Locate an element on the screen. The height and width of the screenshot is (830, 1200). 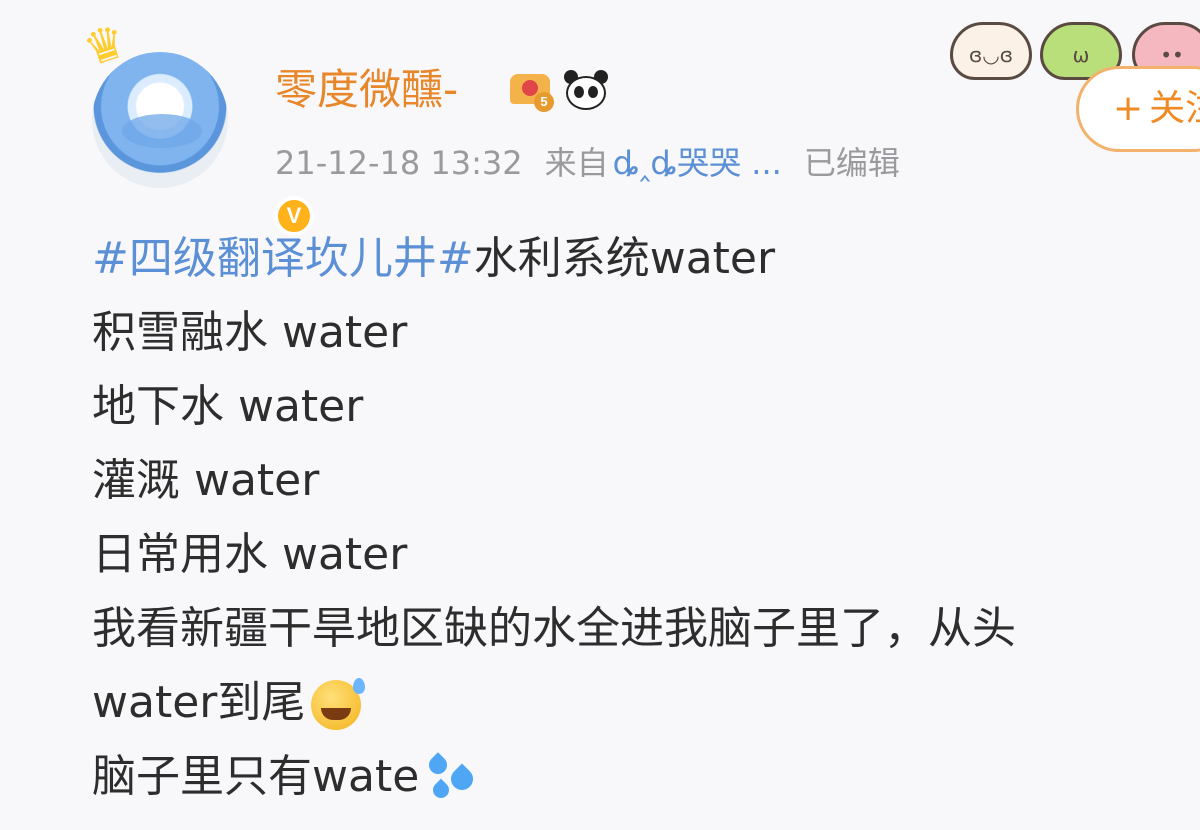
post-line: 我看新疆干旱地区缺的水全进我脑子里了，从头 is located at coordinates (554, 628).